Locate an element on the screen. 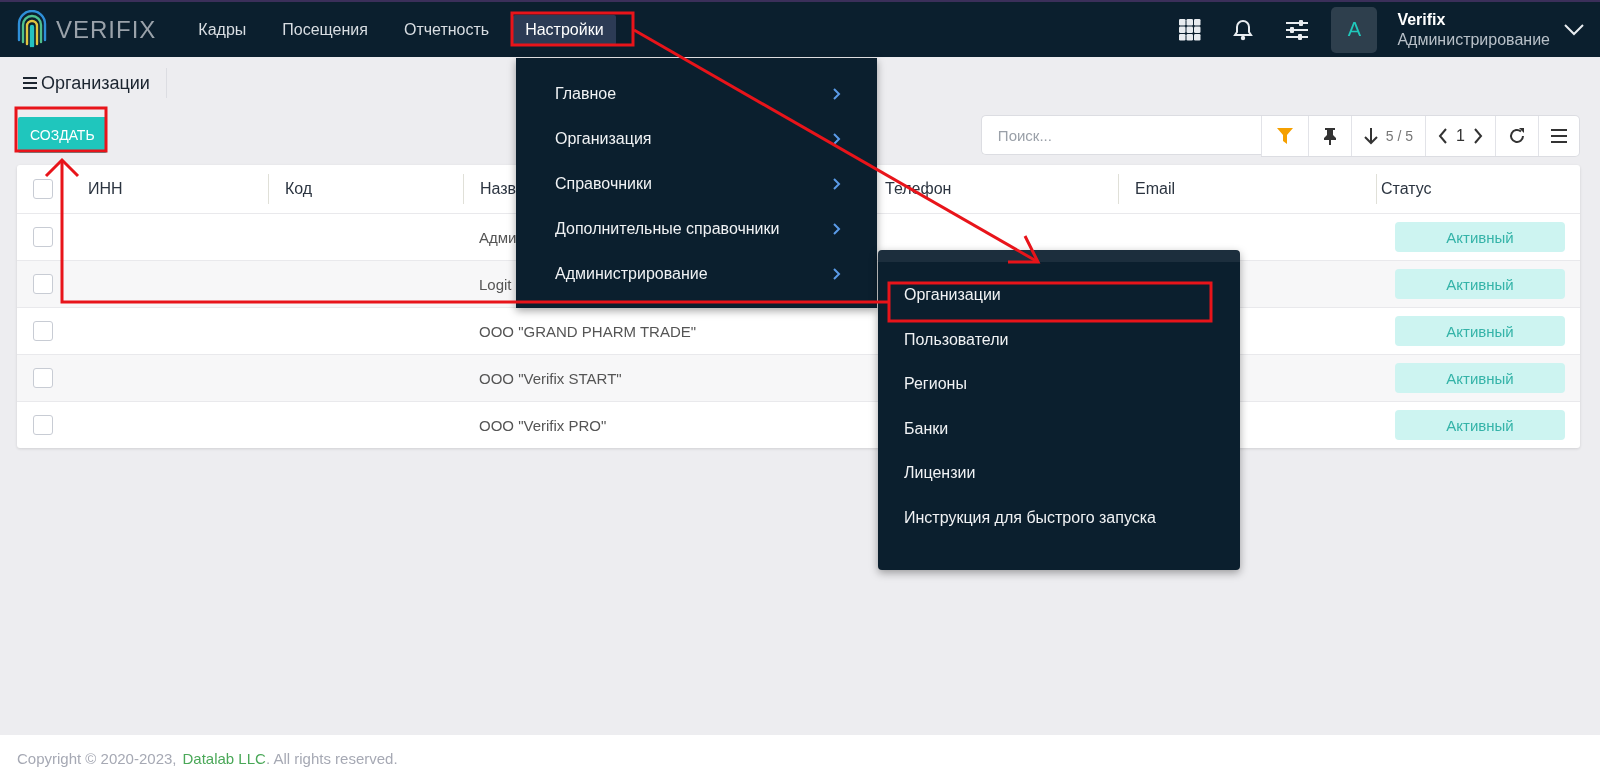 Image resolution: width=1600 pixels, height=781 pixels. bell-icon is located at coordinates (1243, 29).